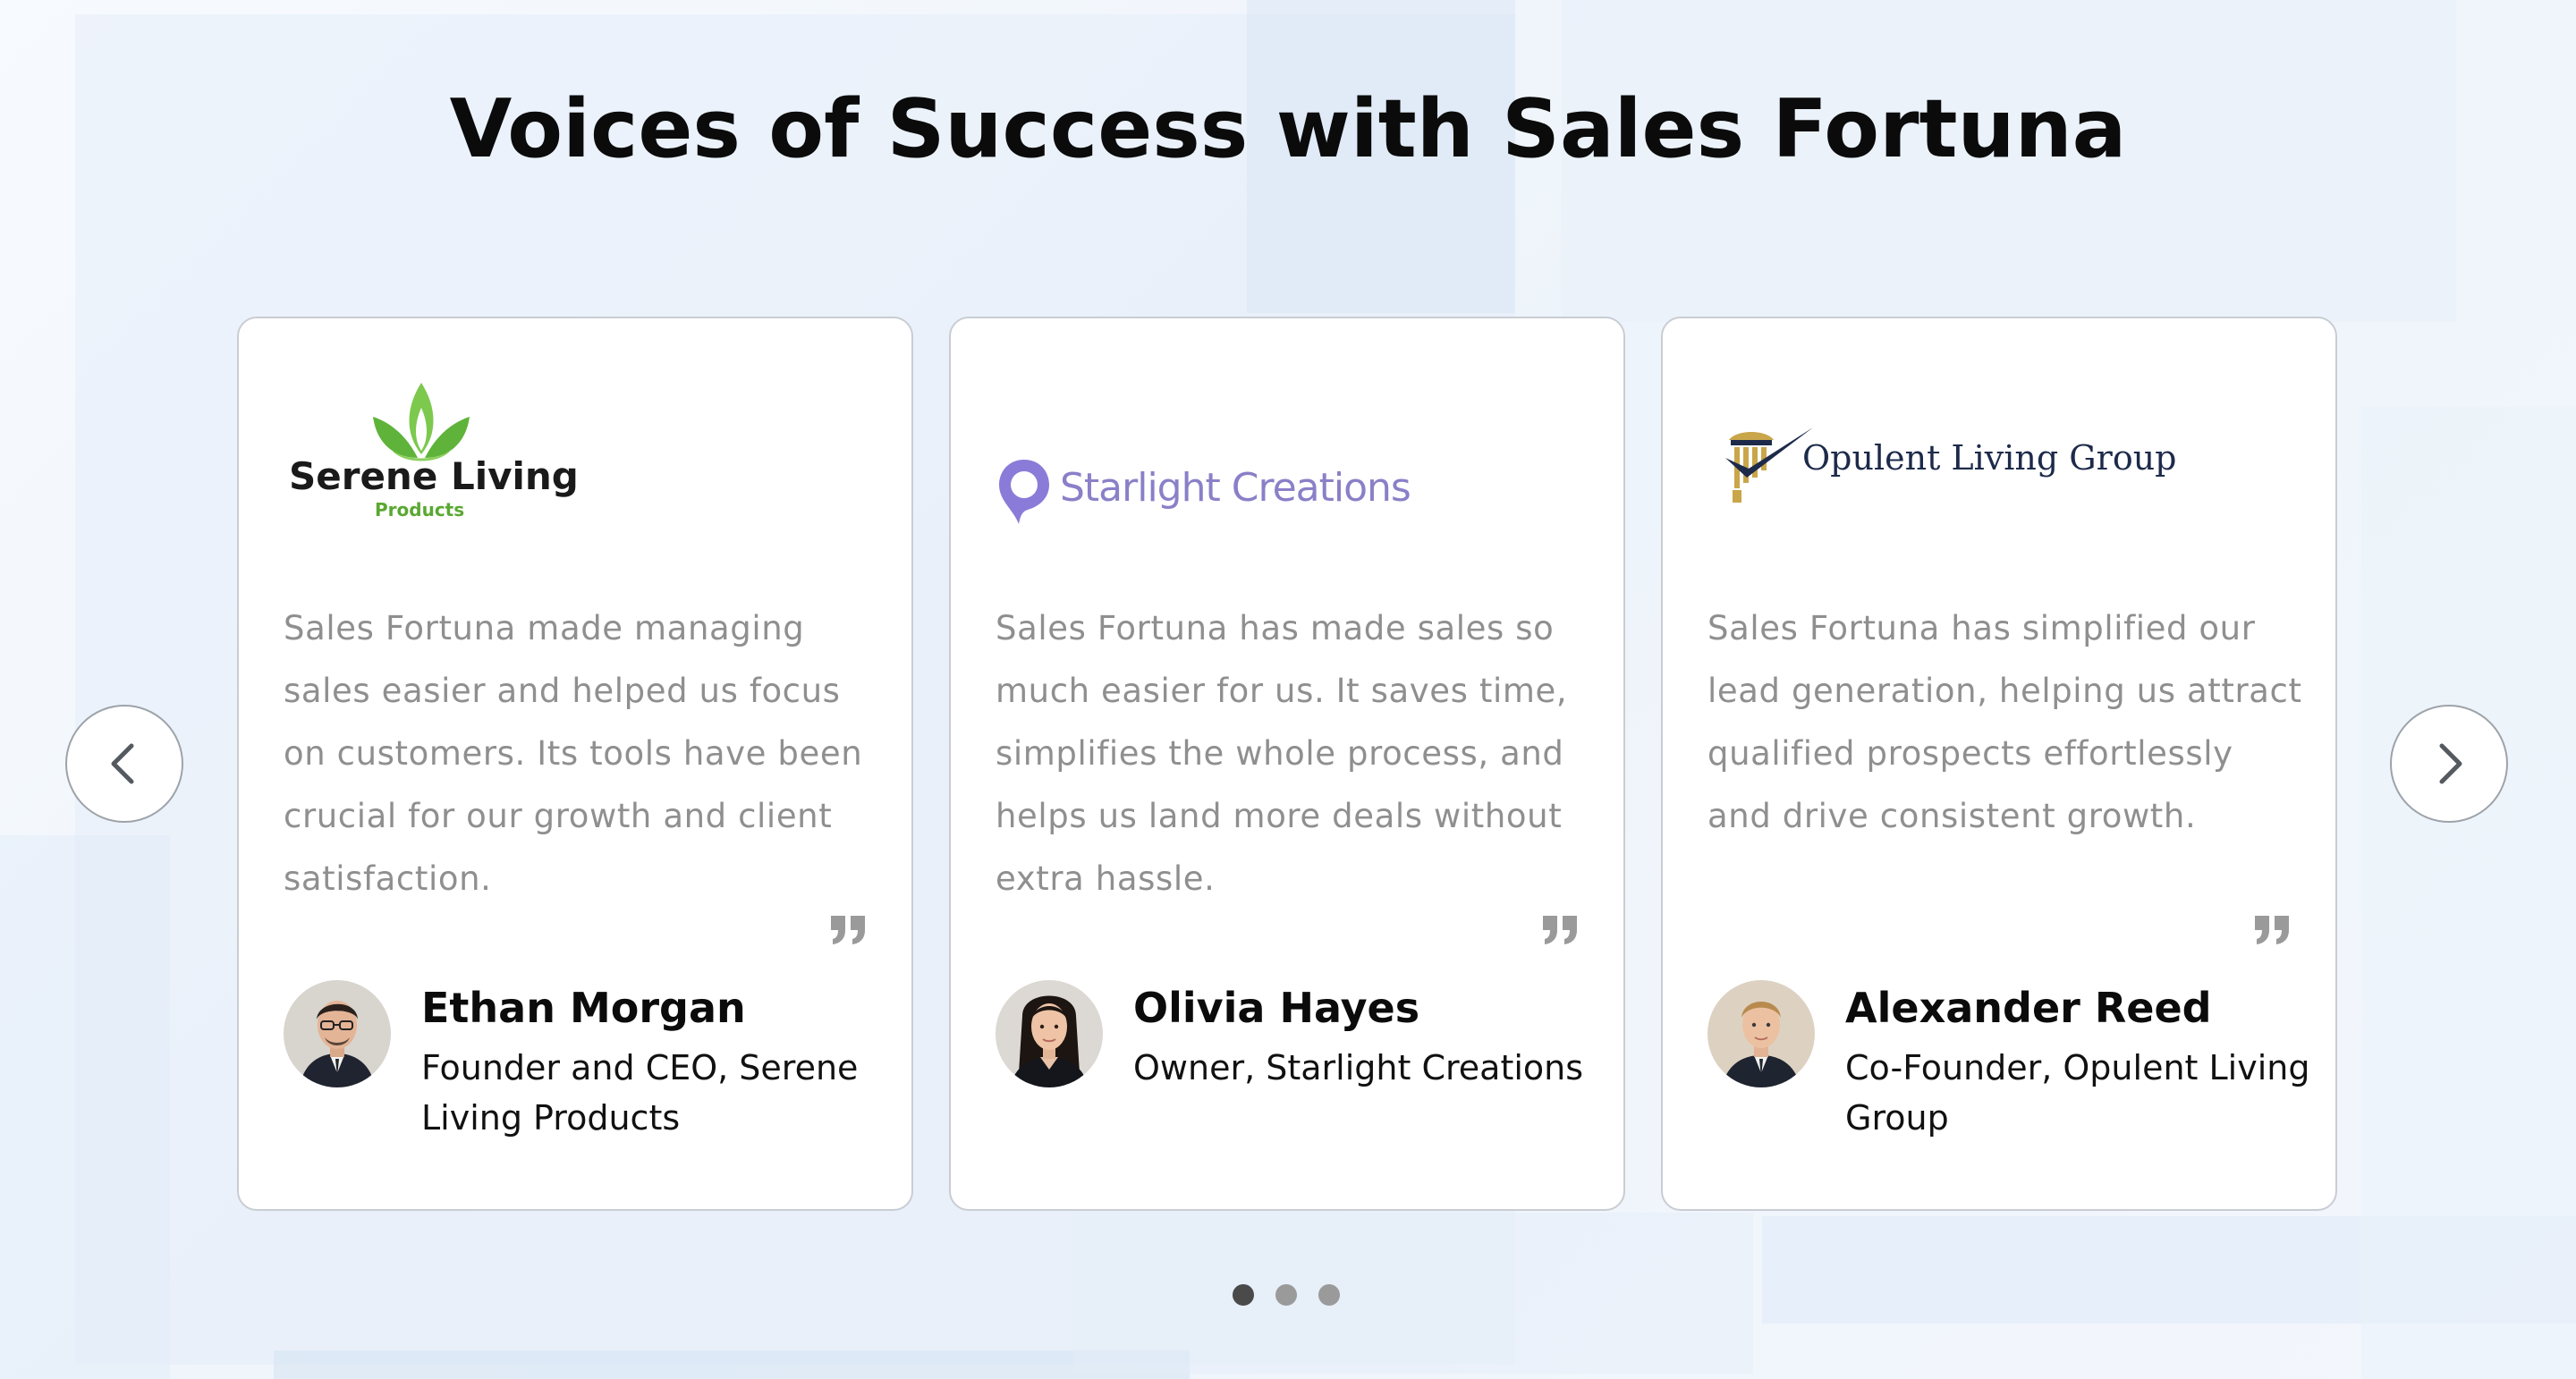 This screenshot has height=1379, width=2576. Describe the element at coordinates (1288, 129) in the screenshot. I see `section-title: Voices of Success with Sales Fortuna` at that location.